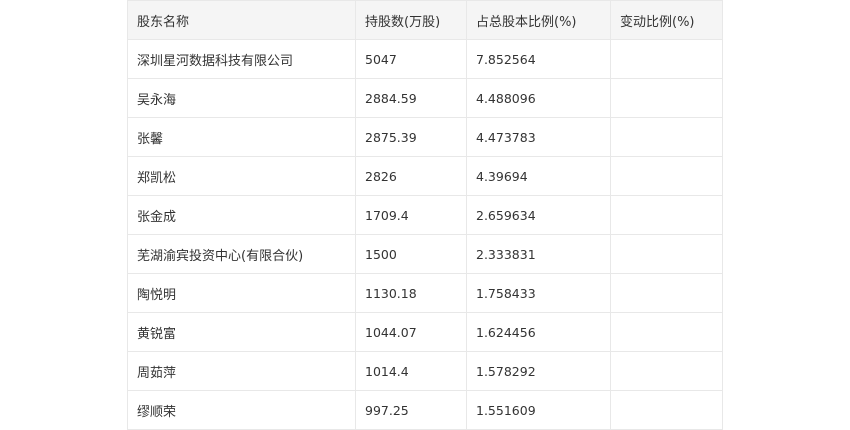 The height and width of the screenshot is (430, 850). What do you see at coordinates (241, 98) in the screenshot?
I see `cell-shareholder-name: 吴永海` at bounding box center [241, 98].